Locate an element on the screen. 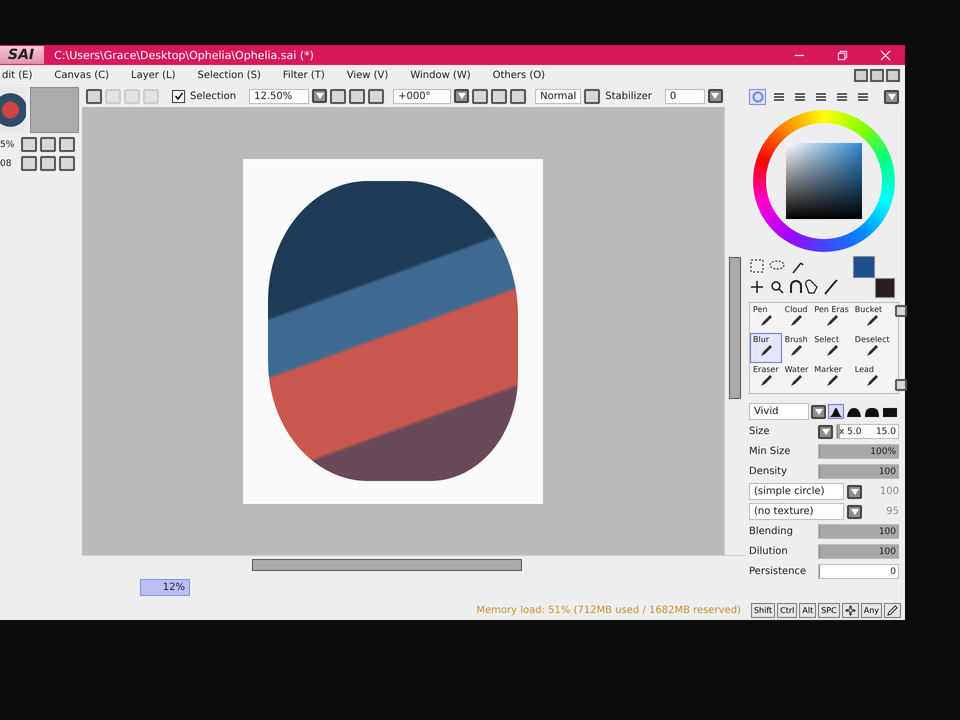 This screenshot has width=960, height=720. stabilizer-field: 0 is located at coordinates (684, 96).